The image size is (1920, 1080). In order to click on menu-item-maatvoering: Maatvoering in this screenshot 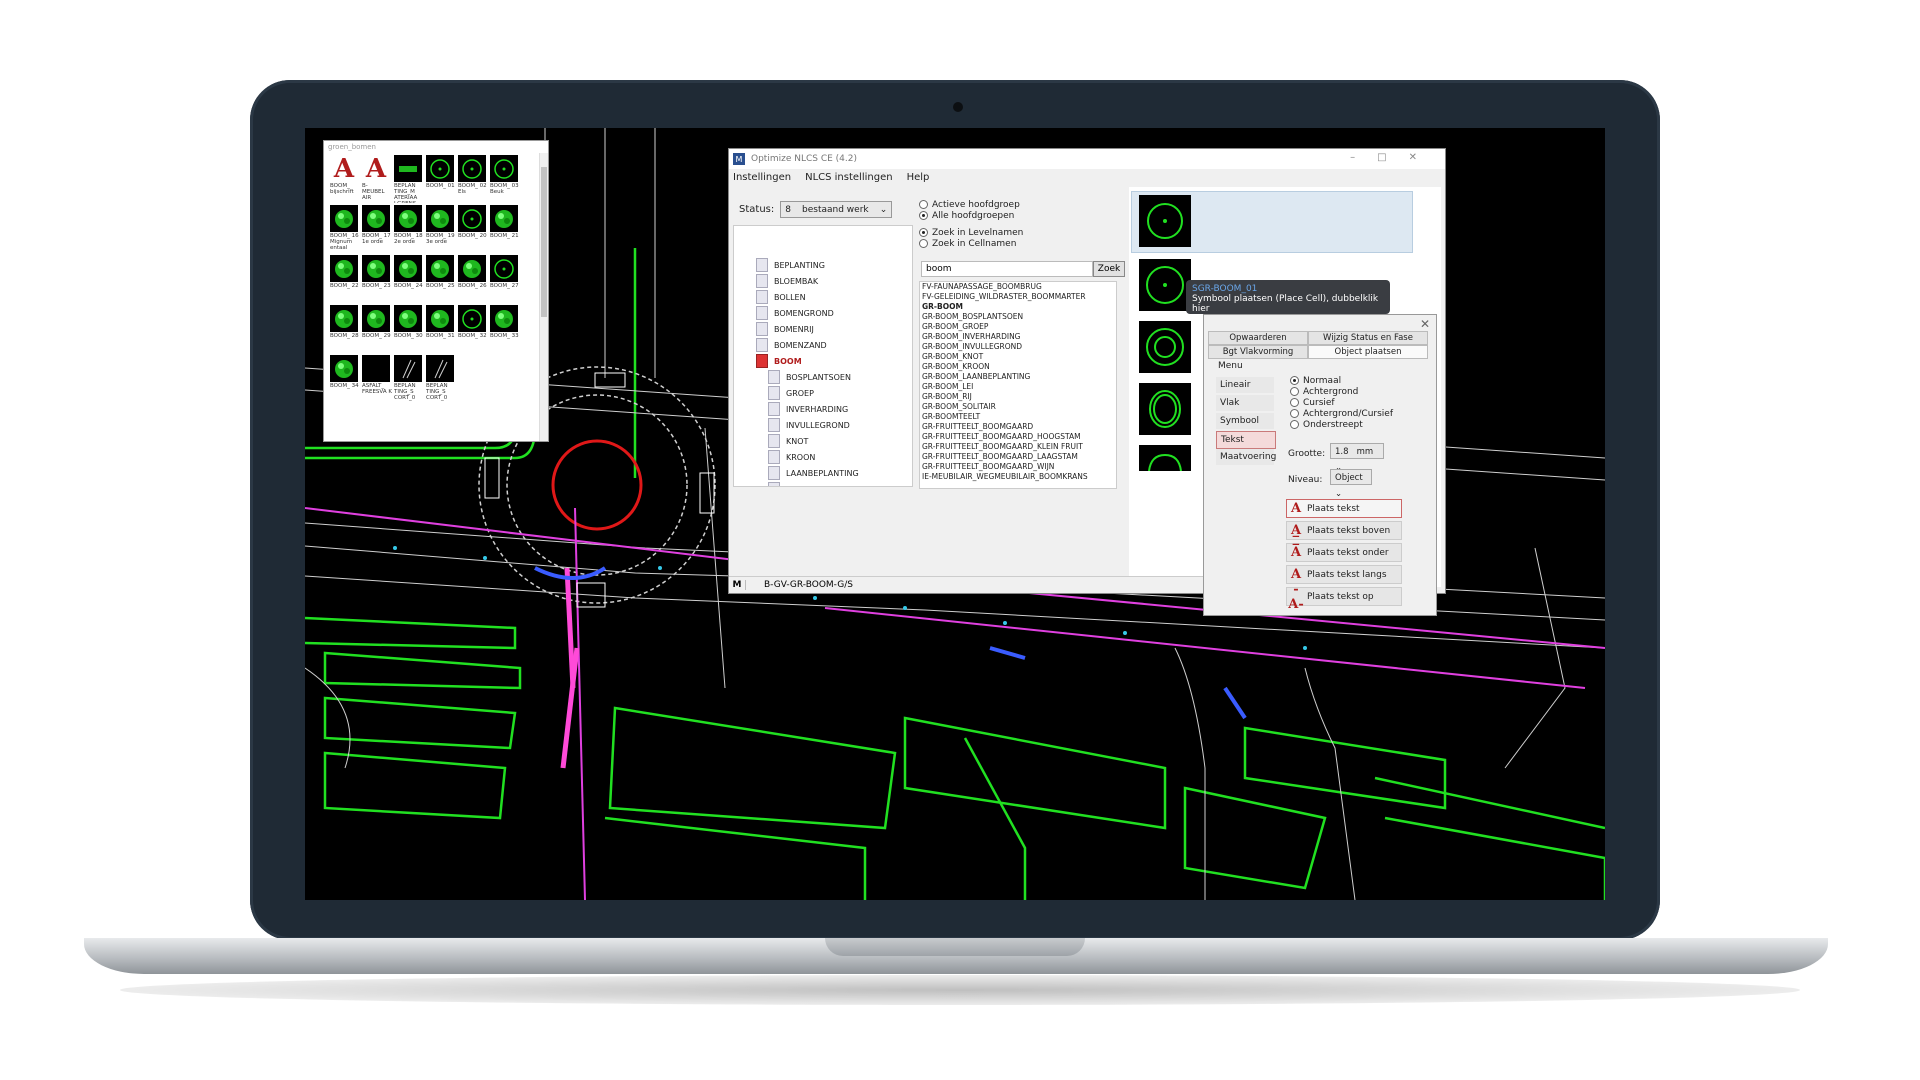, I will do `click(1246, 457)`.